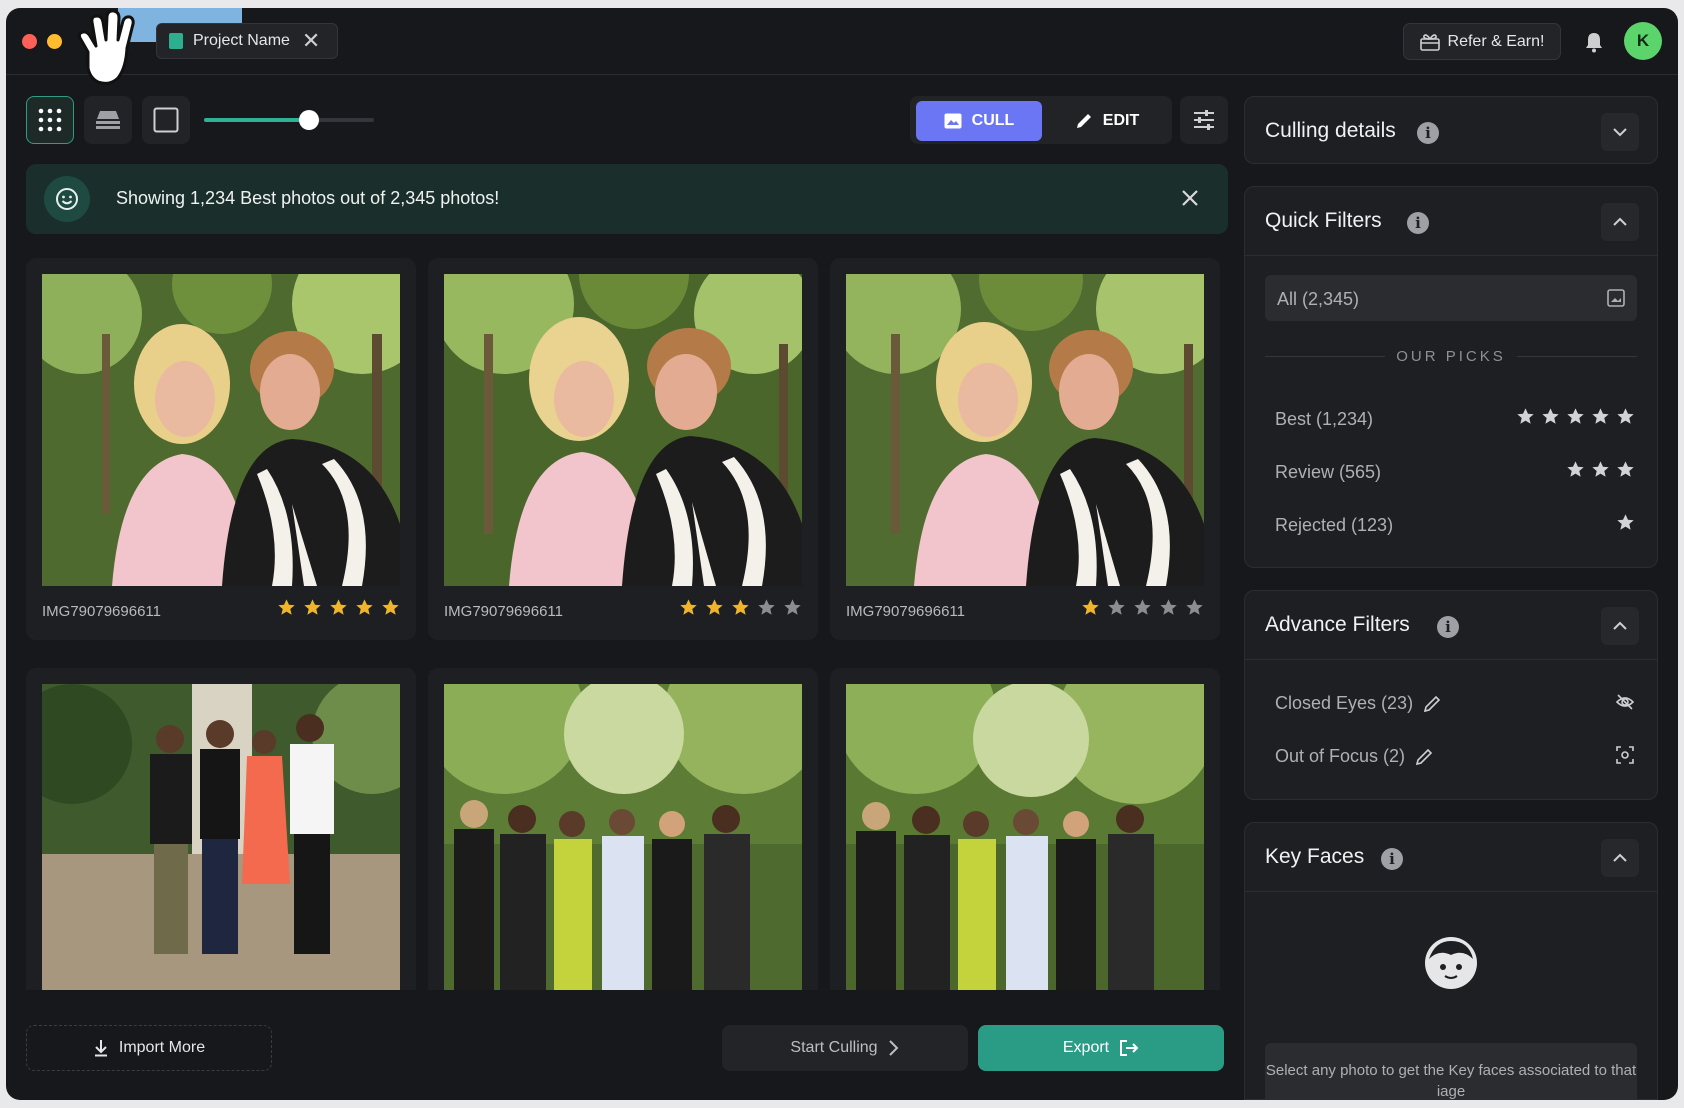  I want to click on zoom-slider, so click(289, 120).